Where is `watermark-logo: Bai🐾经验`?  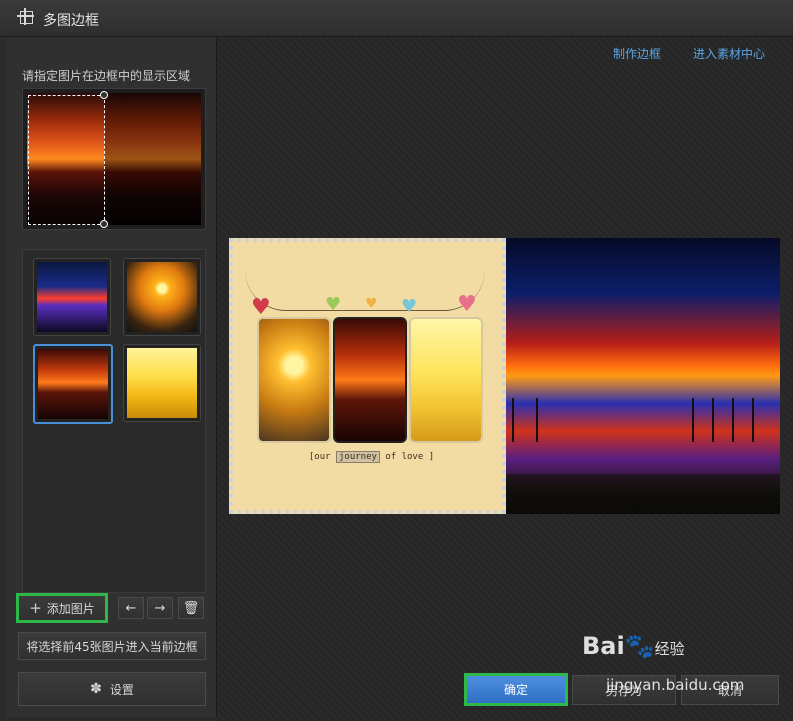
watermark-logo: Bai🐾经验 is located at coordinates (633, 646).